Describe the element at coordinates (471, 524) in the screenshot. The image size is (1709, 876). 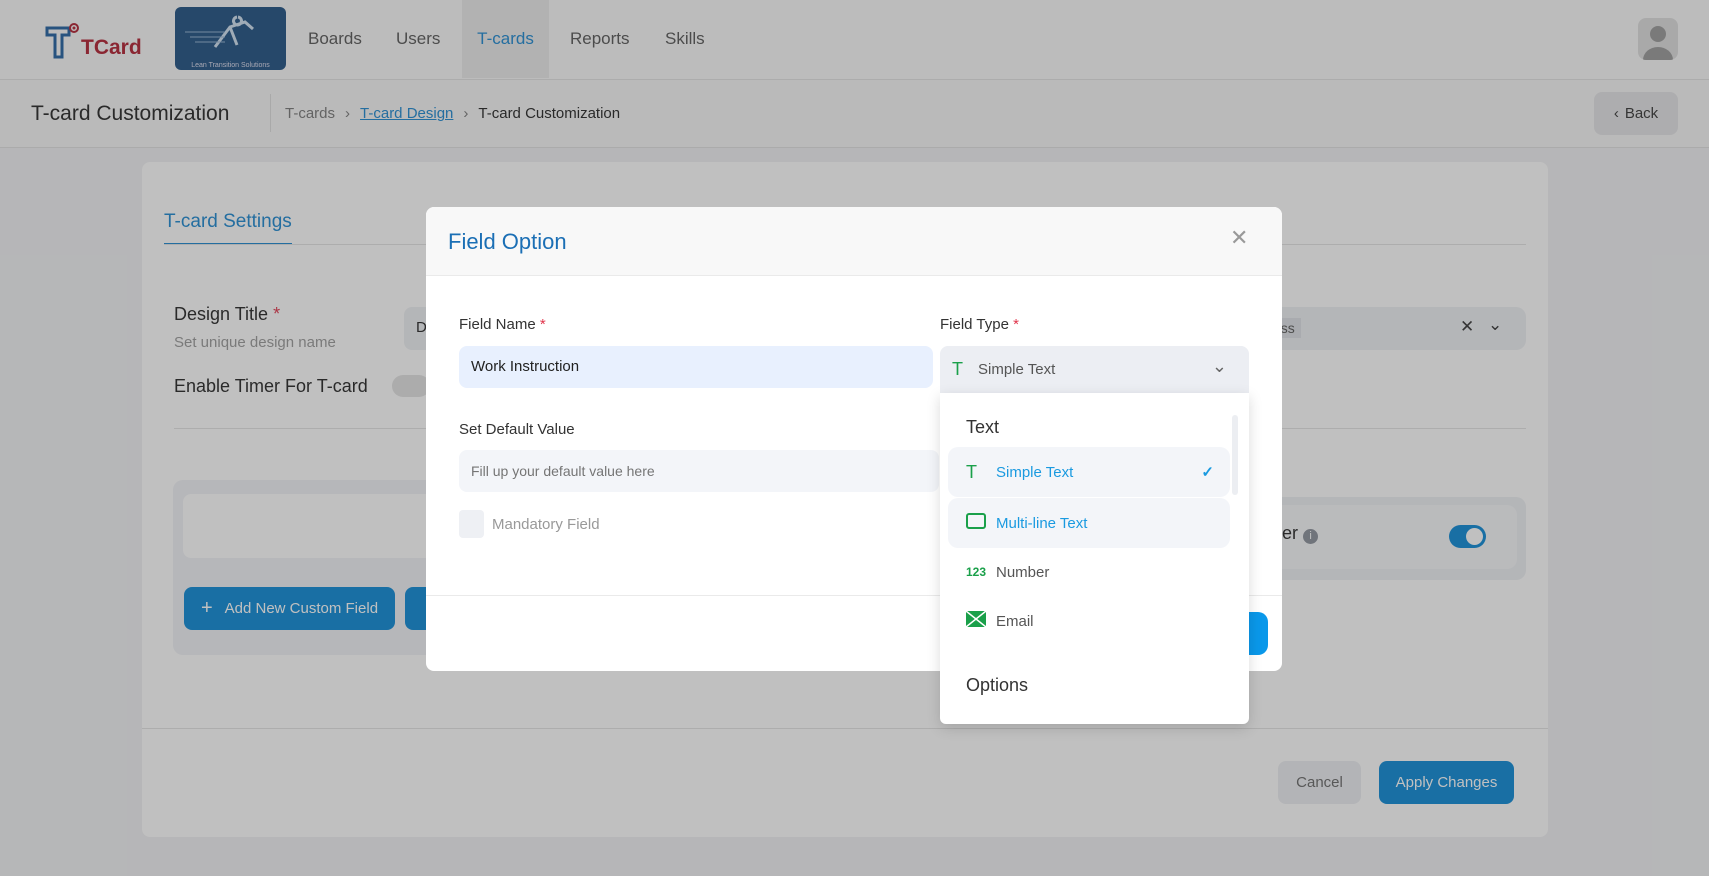
I see `mandatory-checkbox` at that location.